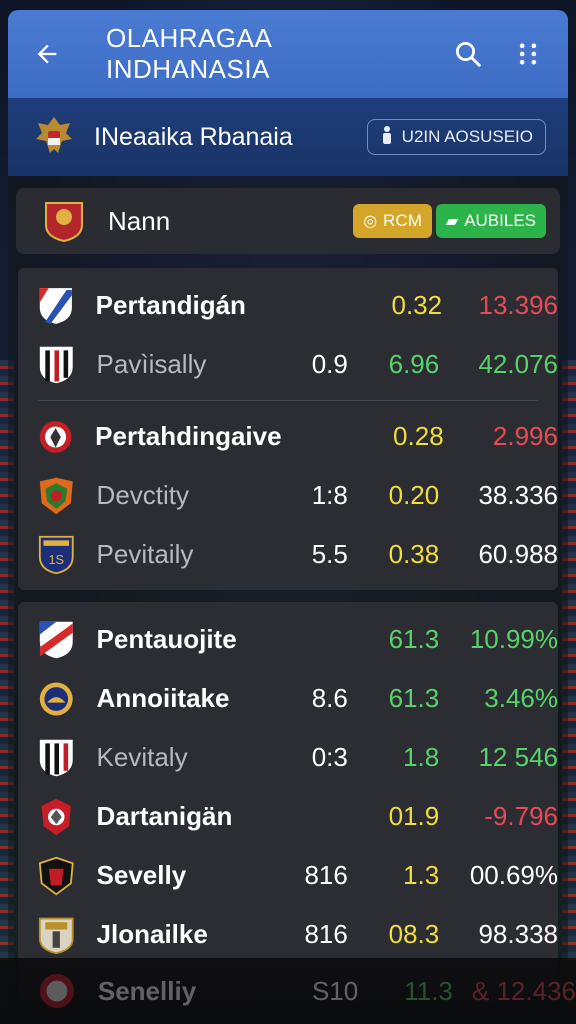 The width and height of the screenshot is (576, 1024). I want to click on odds-value: 08.3, so click(414, 934).